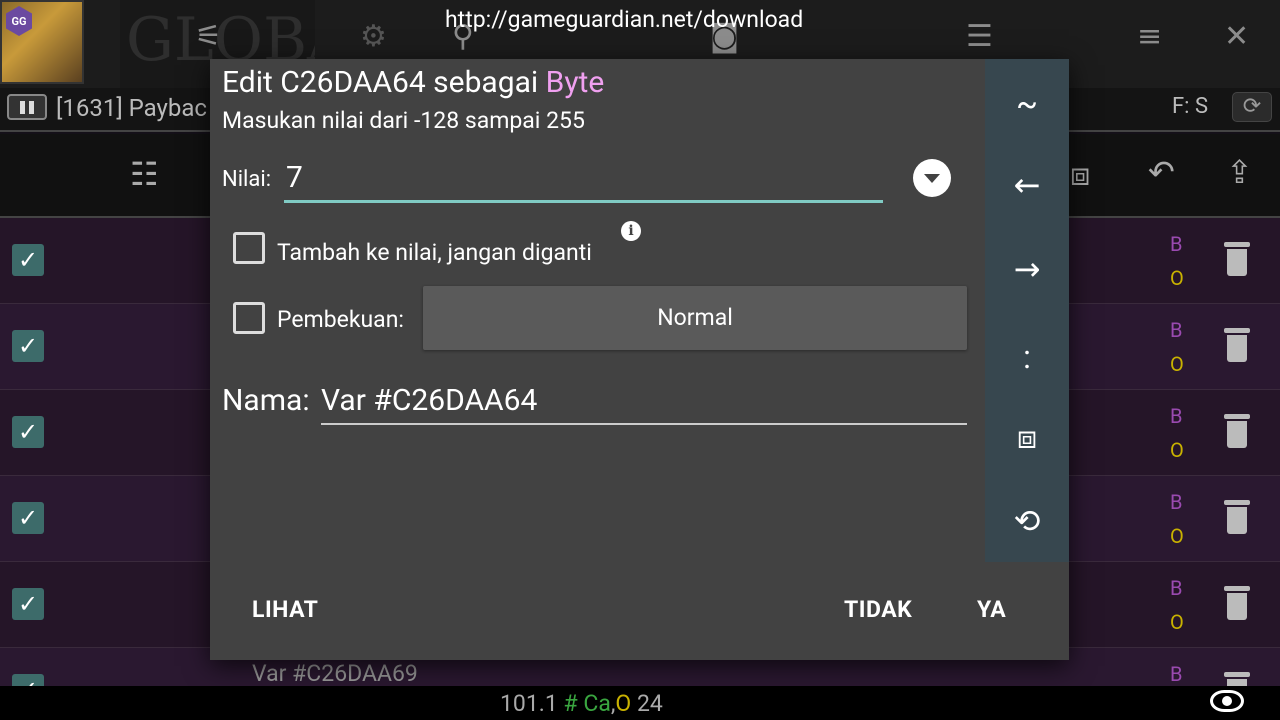  Describe the element at coordinates (27, 107) in the screenshot. I see `pause-button` at that location.